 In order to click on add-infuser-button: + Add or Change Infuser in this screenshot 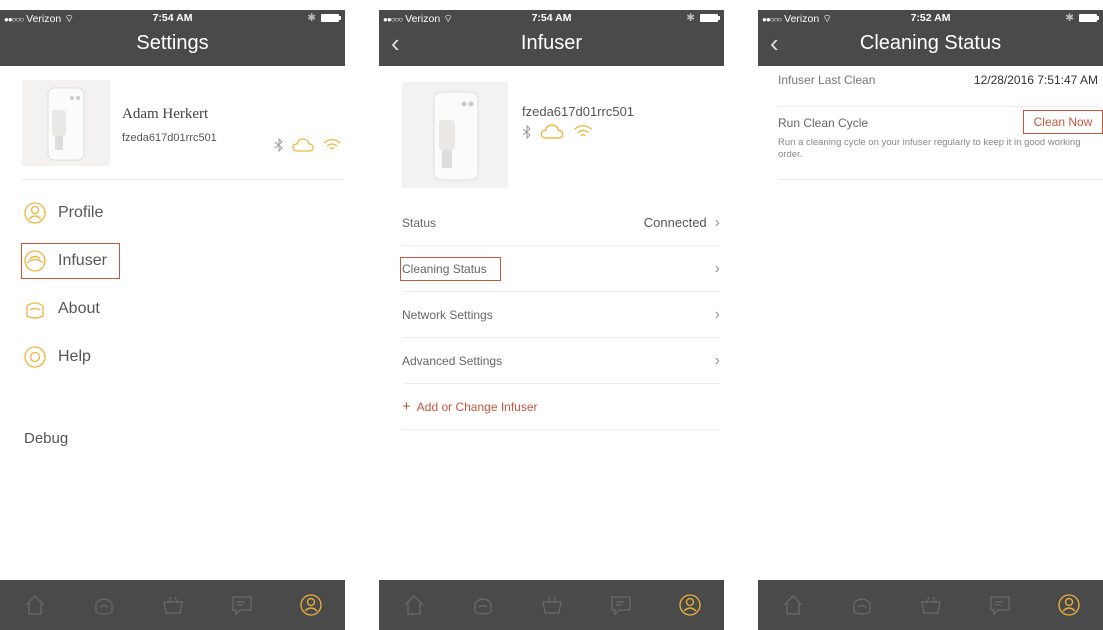, I will do `click(561, 407)`.